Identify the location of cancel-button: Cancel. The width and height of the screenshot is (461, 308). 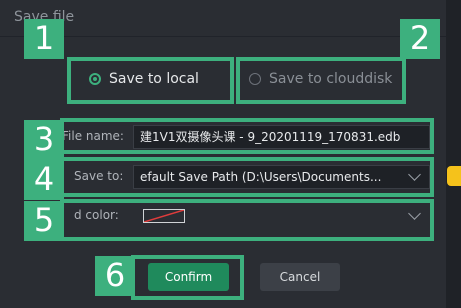
(300, 277).